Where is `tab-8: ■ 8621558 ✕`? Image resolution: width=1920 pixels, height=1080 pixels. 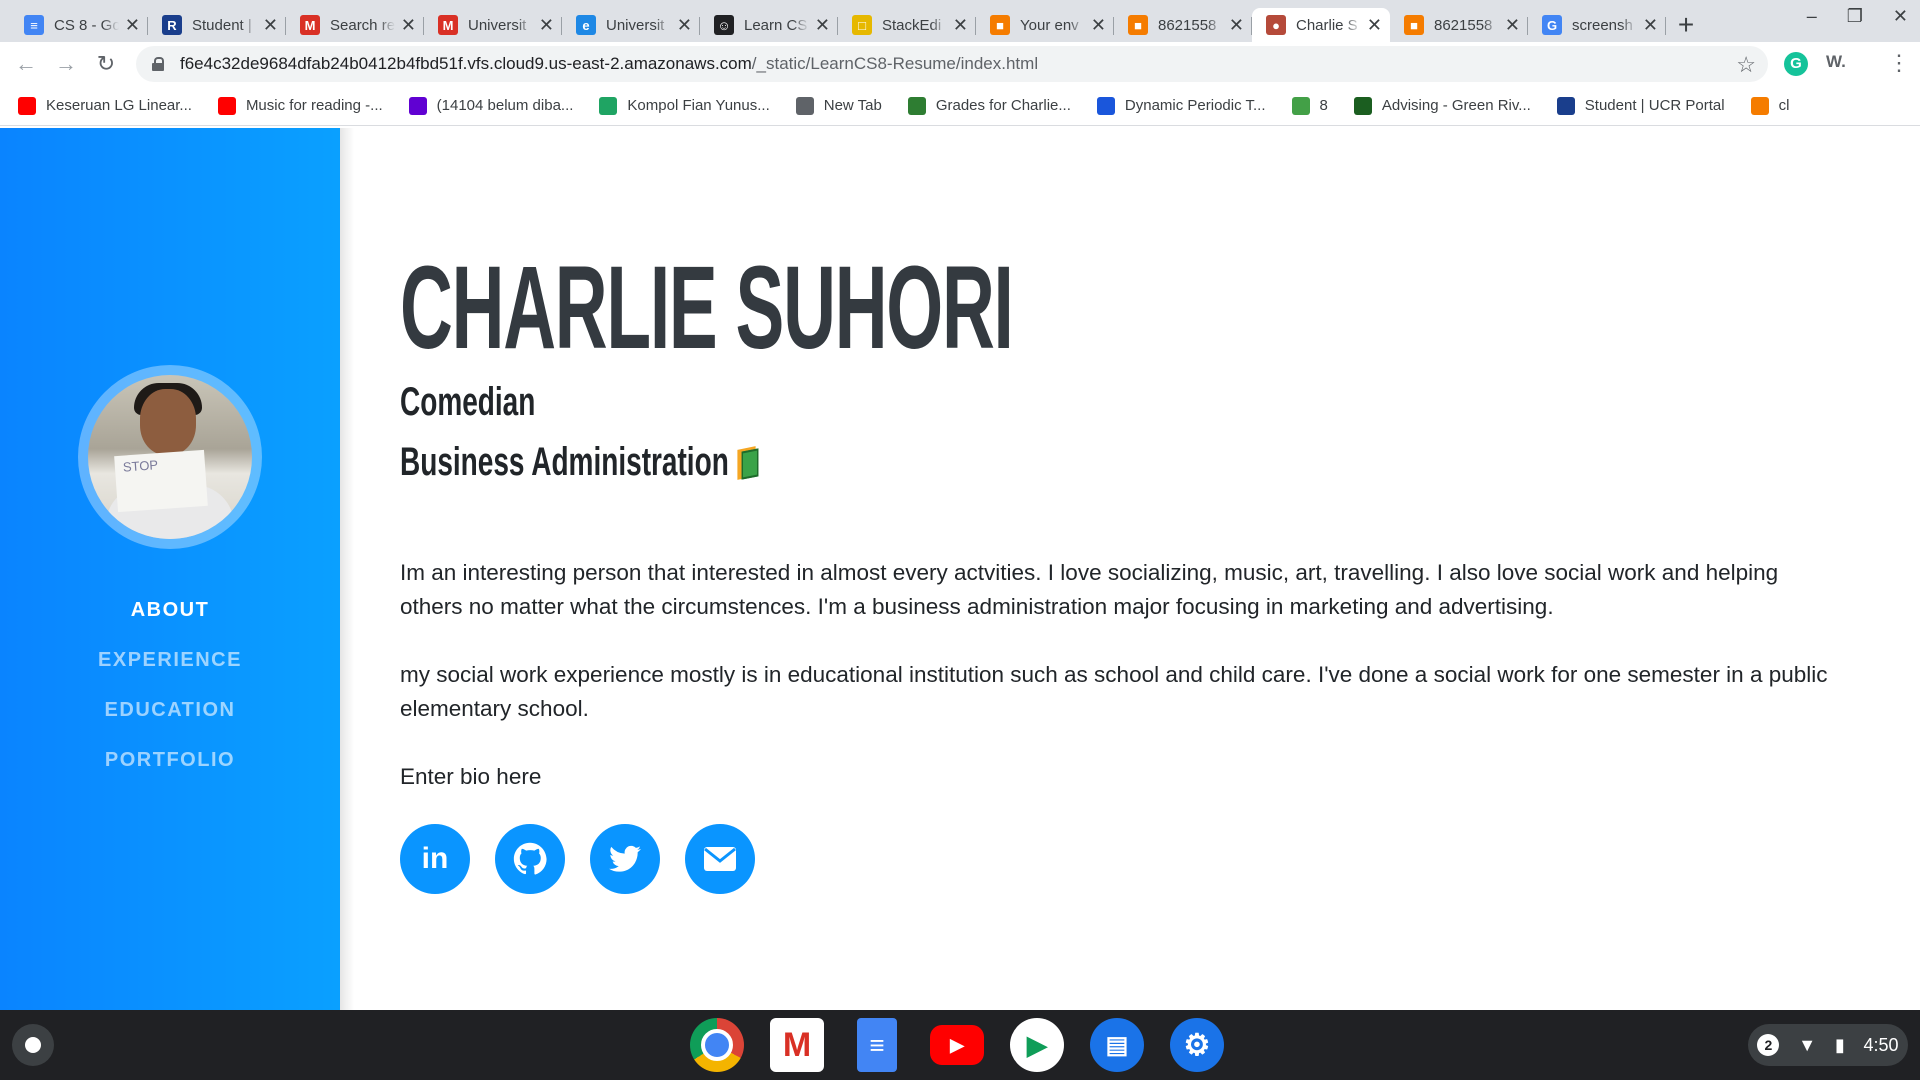 tab-8: ■ 8621558 ✕ is located at coordinates (1183, 25).